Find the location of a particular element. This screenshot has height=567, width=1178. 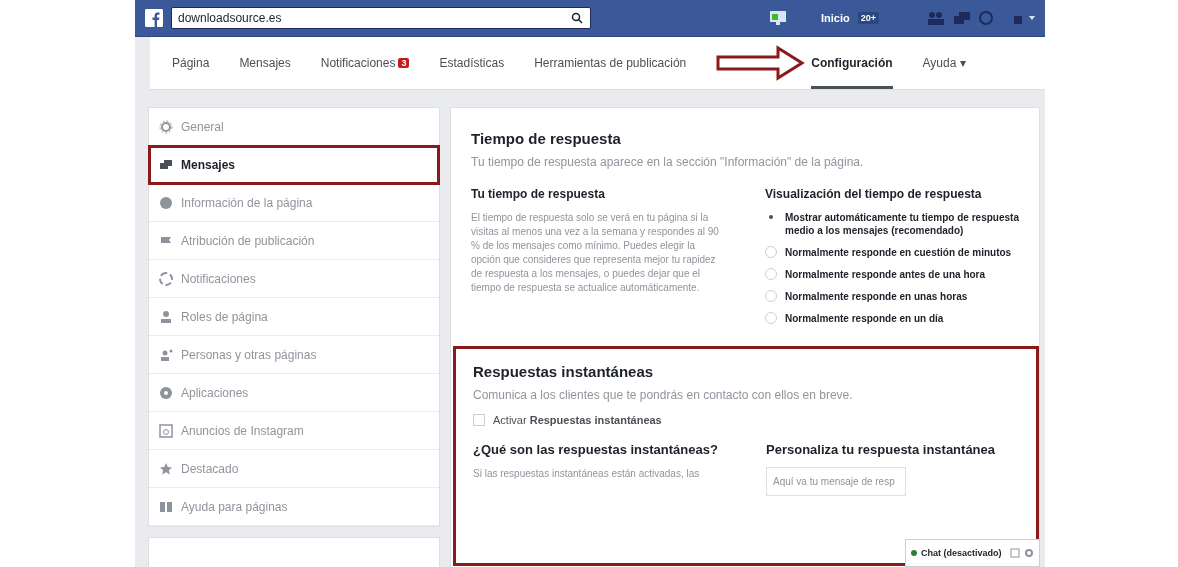

nav-tab: Configuración is located at coordinates (852, 63).